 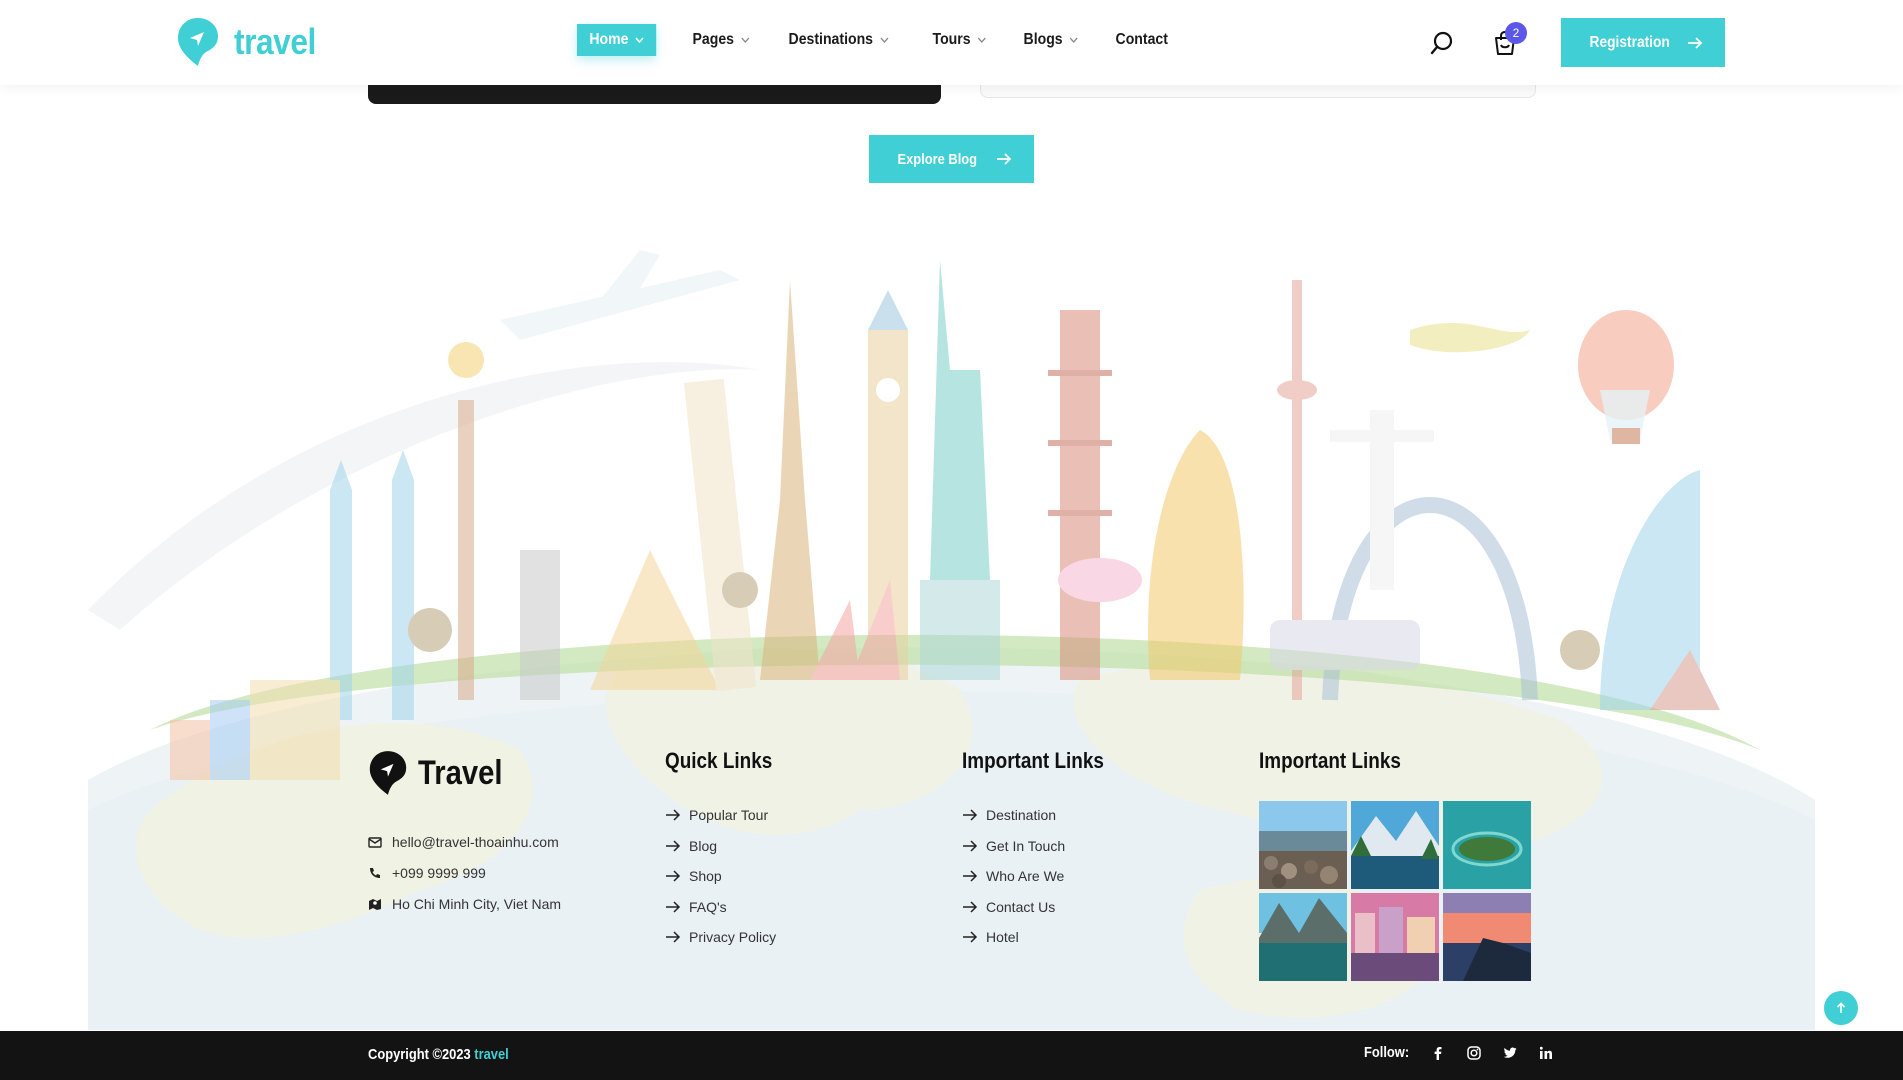 What do you see at coordinates (830, 39) in the screenshot?
I see `nav-destinations-label: Destinations` at bounding box center [830, 39].